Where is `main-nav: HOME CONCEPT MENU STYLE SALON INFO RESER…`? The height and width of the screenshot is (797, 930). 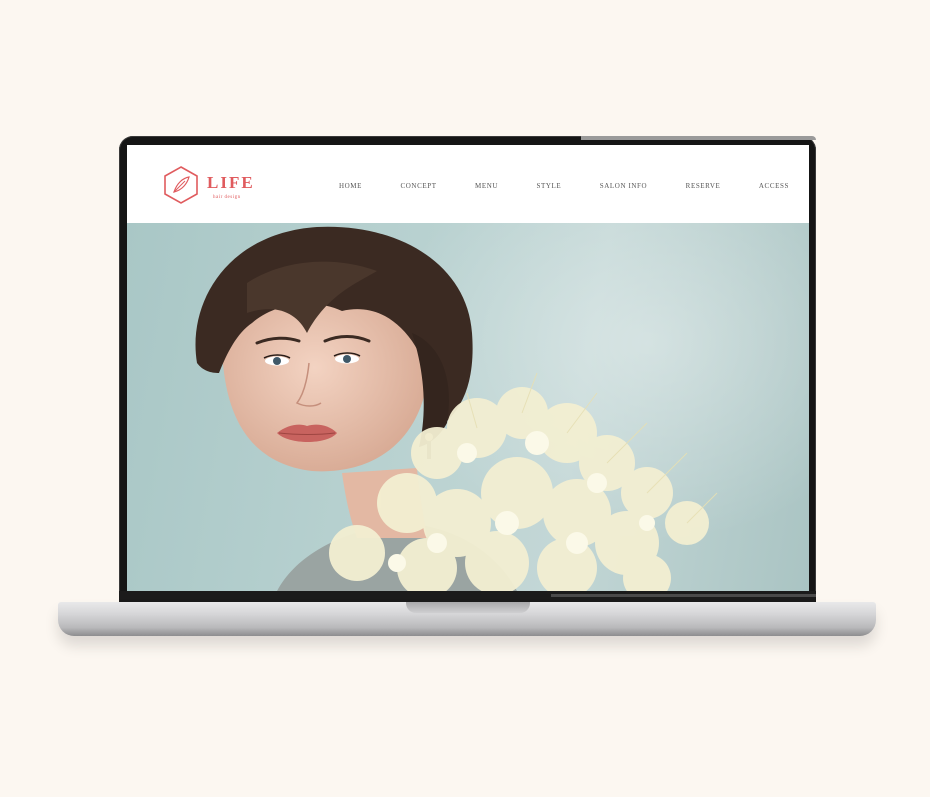
main-nav: HOME CONCEPT MENU STYLE SALON INFO RESER… is located at coordinates (564, 186).